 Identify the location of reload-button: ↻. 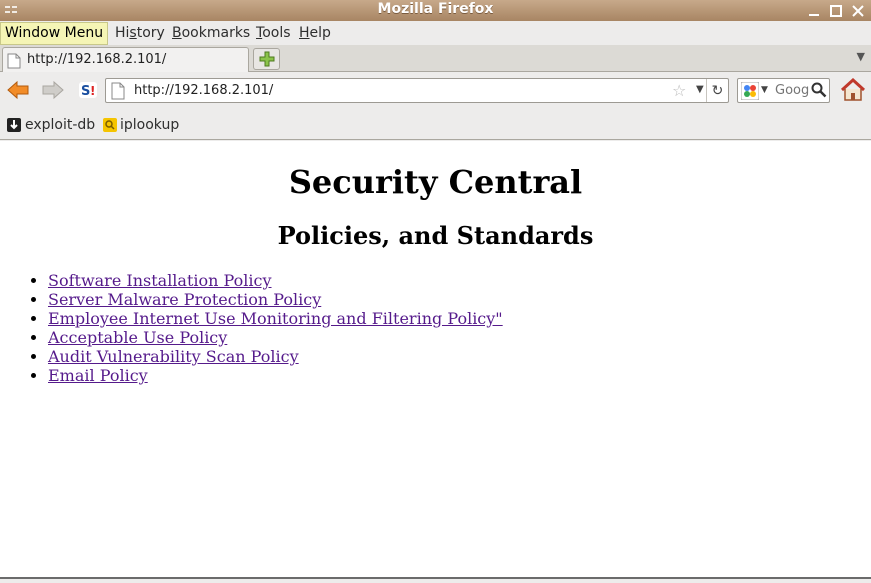
(717, 90).